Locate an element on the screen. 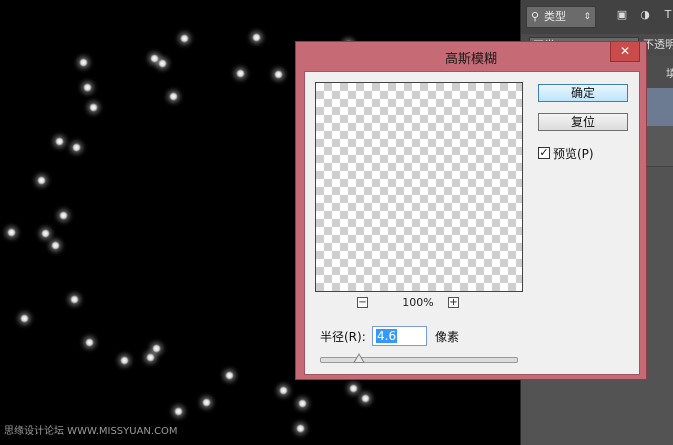 The height and width of the screenshot is (445, 673). layer-kind-label: 类型 is located at coordinates (555, 16).